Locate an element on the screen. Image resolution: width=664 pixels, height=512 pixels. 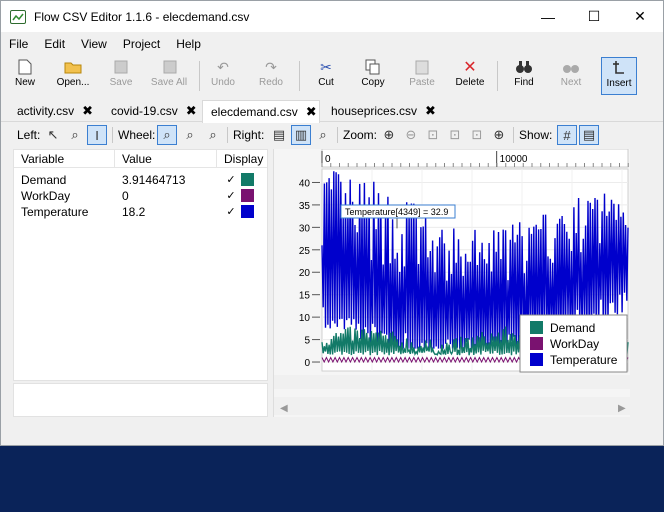
legend-toggle-icon: ▤ is located at coordinates (589, 135).